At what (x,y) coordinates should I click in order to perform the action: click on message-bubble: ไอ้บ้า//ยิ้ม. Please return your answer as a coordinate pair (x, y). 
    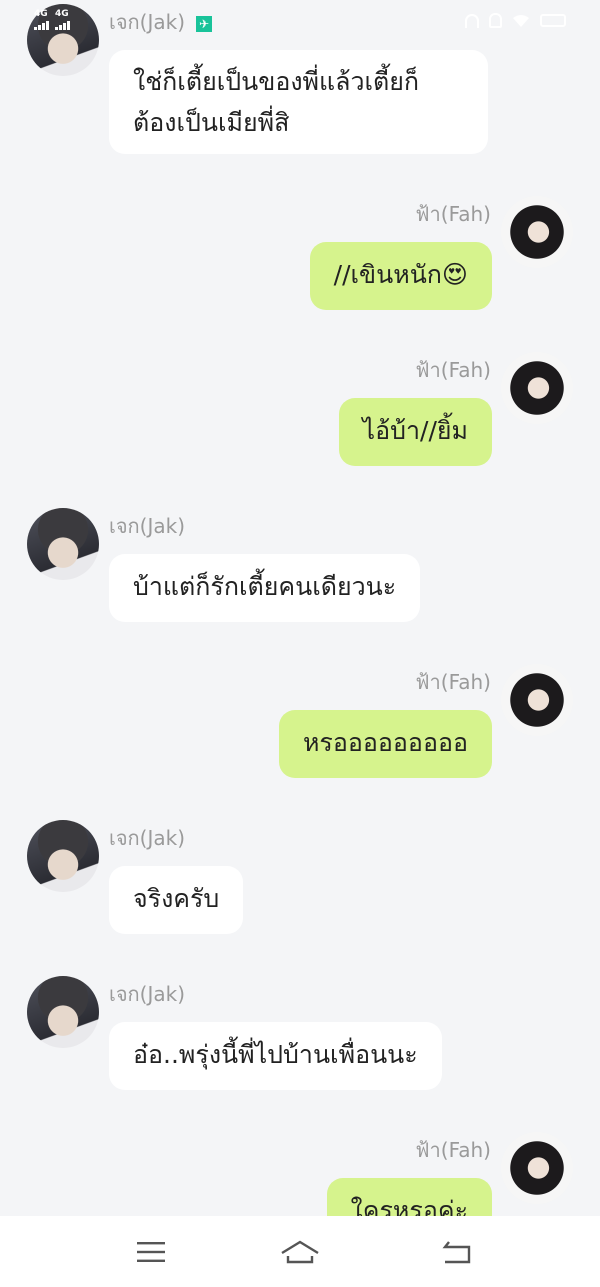
    Looking at the image, I should click on (415, 432).